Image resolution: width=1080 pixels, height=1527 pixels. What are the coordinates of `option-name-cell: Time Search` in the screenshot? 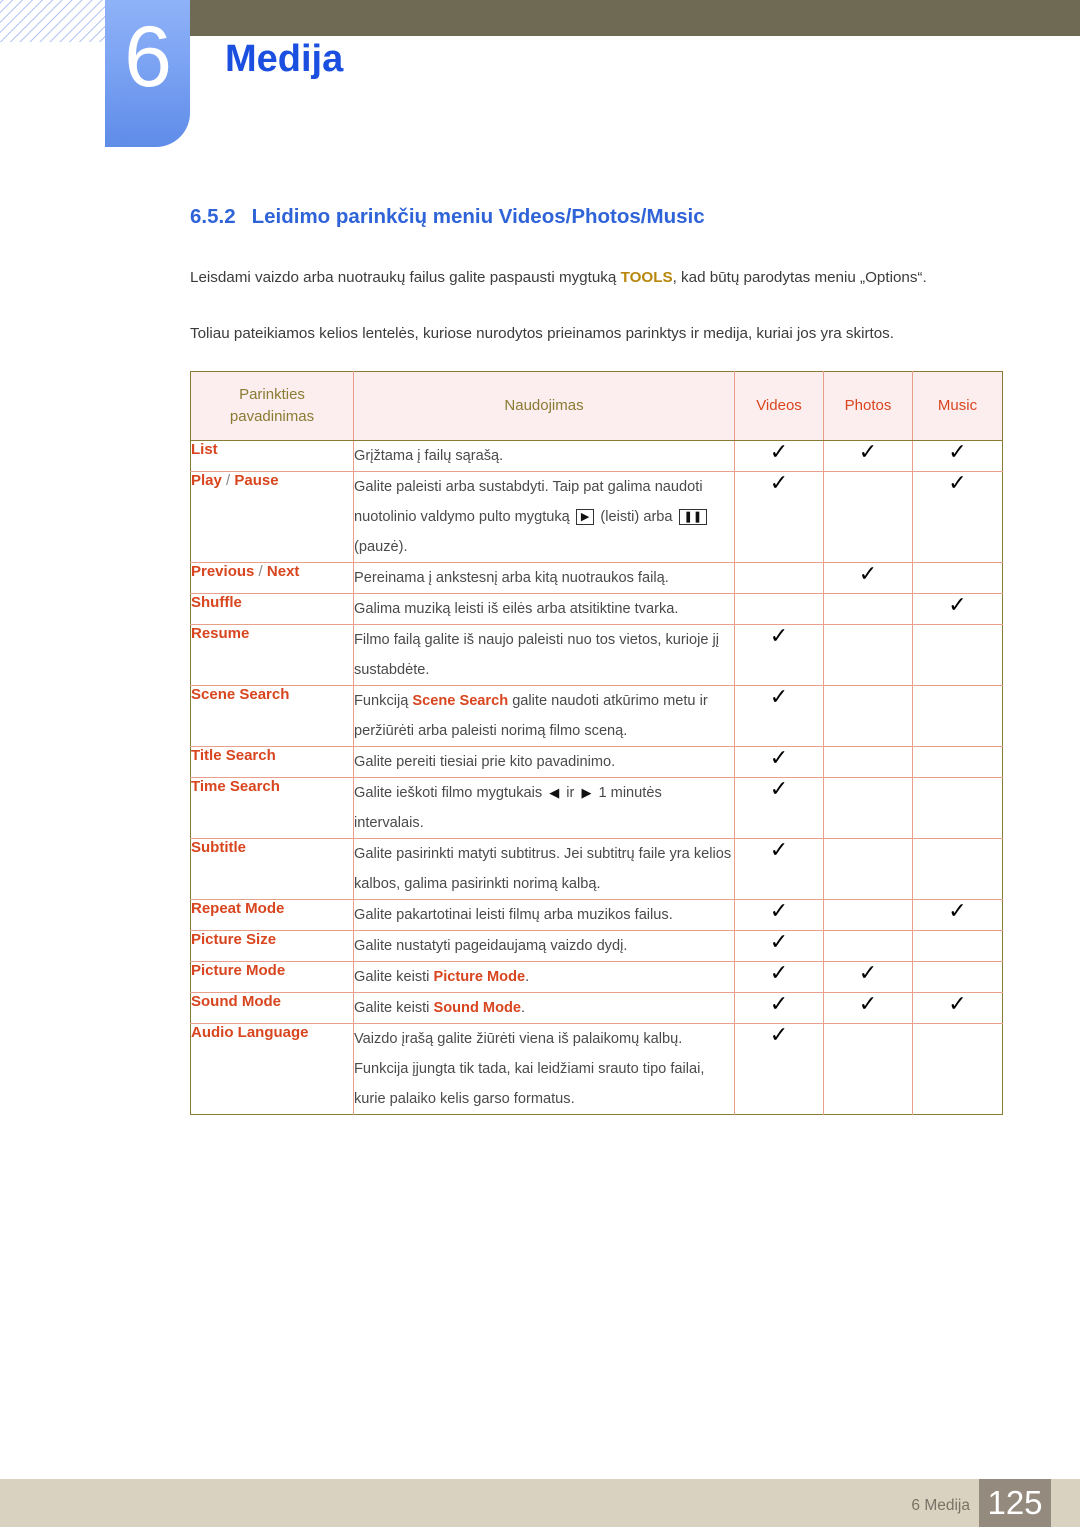 It's located at (272, 808).